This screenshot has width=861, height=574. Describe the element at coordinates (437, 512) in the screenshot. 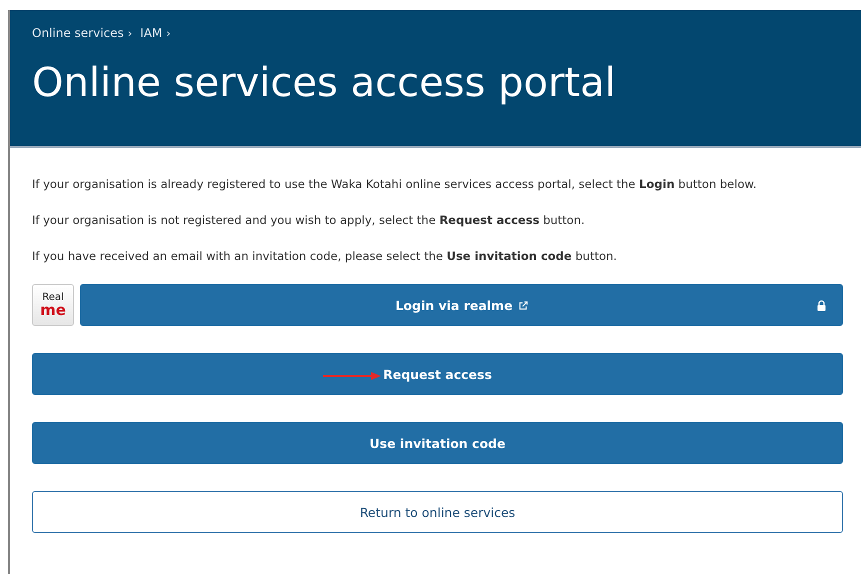

I see `secondary-button: Return to online services` at that location.